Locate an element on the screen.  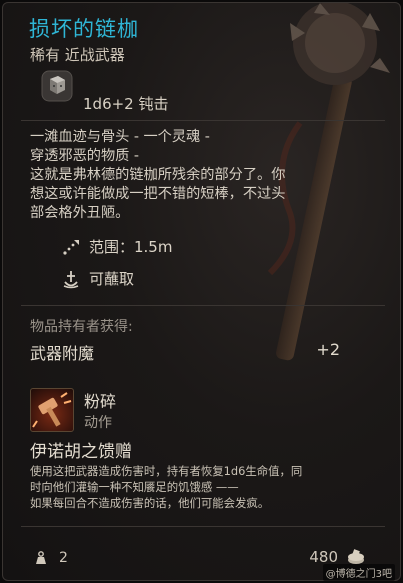
range-icon is located at coordinates (71, 247).